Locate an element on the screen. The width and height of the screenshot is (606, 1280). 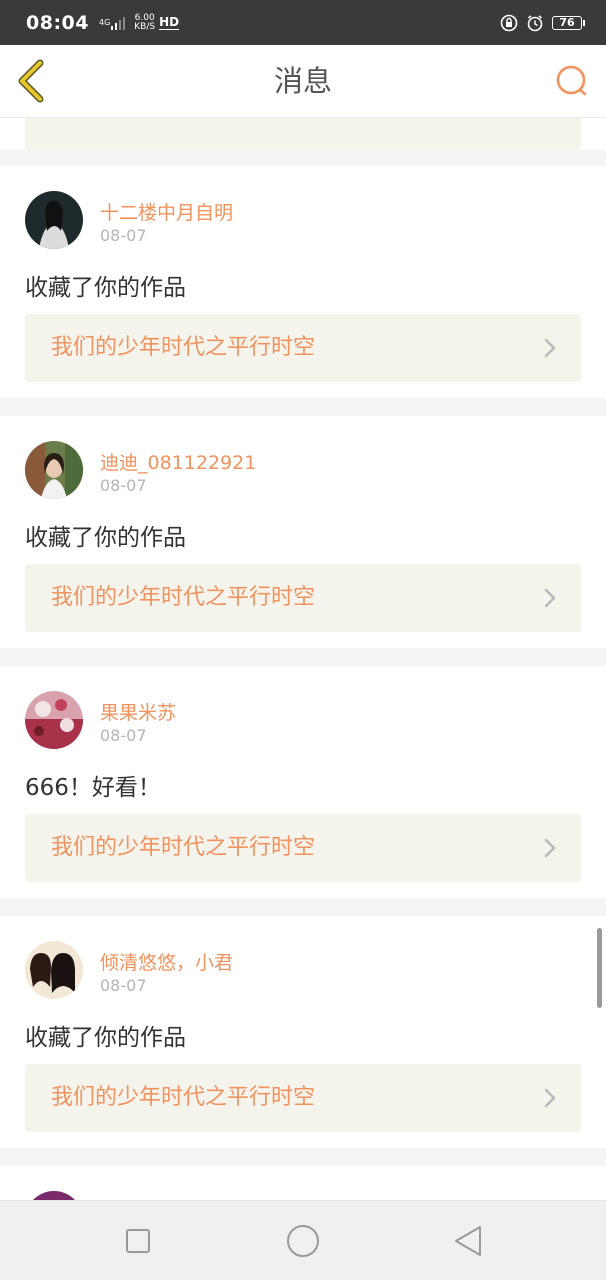
username: 倾清悠悠，小君 is located at coordinates (166, 961).